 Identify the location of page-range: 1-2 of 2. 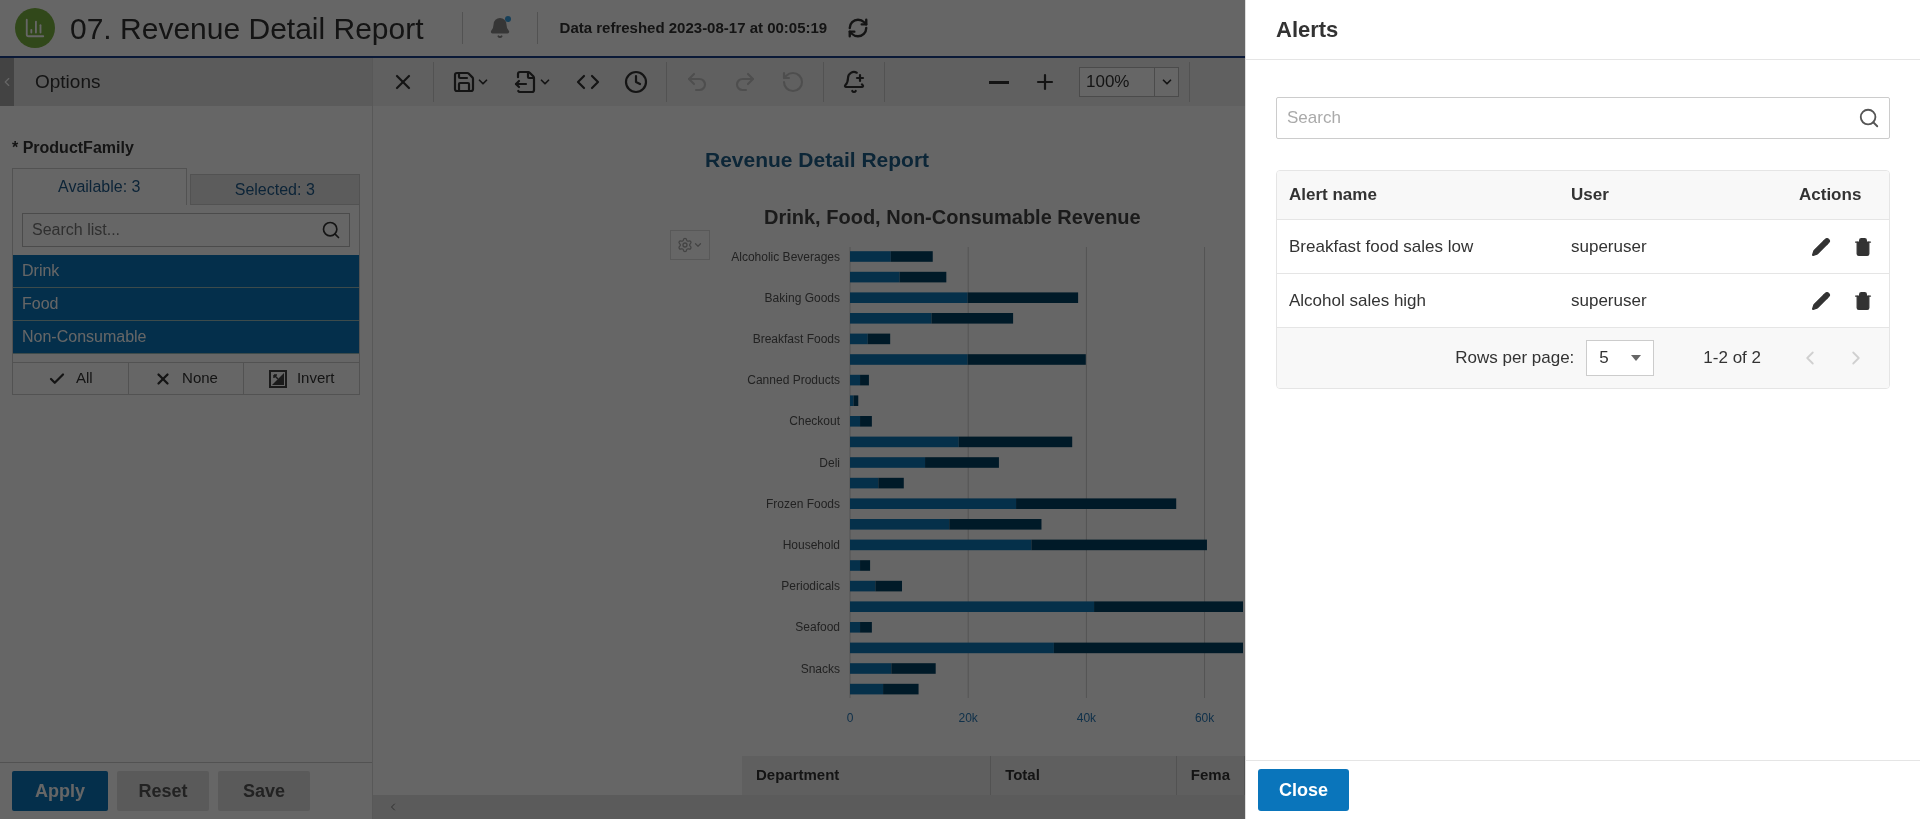
(1732, 358).